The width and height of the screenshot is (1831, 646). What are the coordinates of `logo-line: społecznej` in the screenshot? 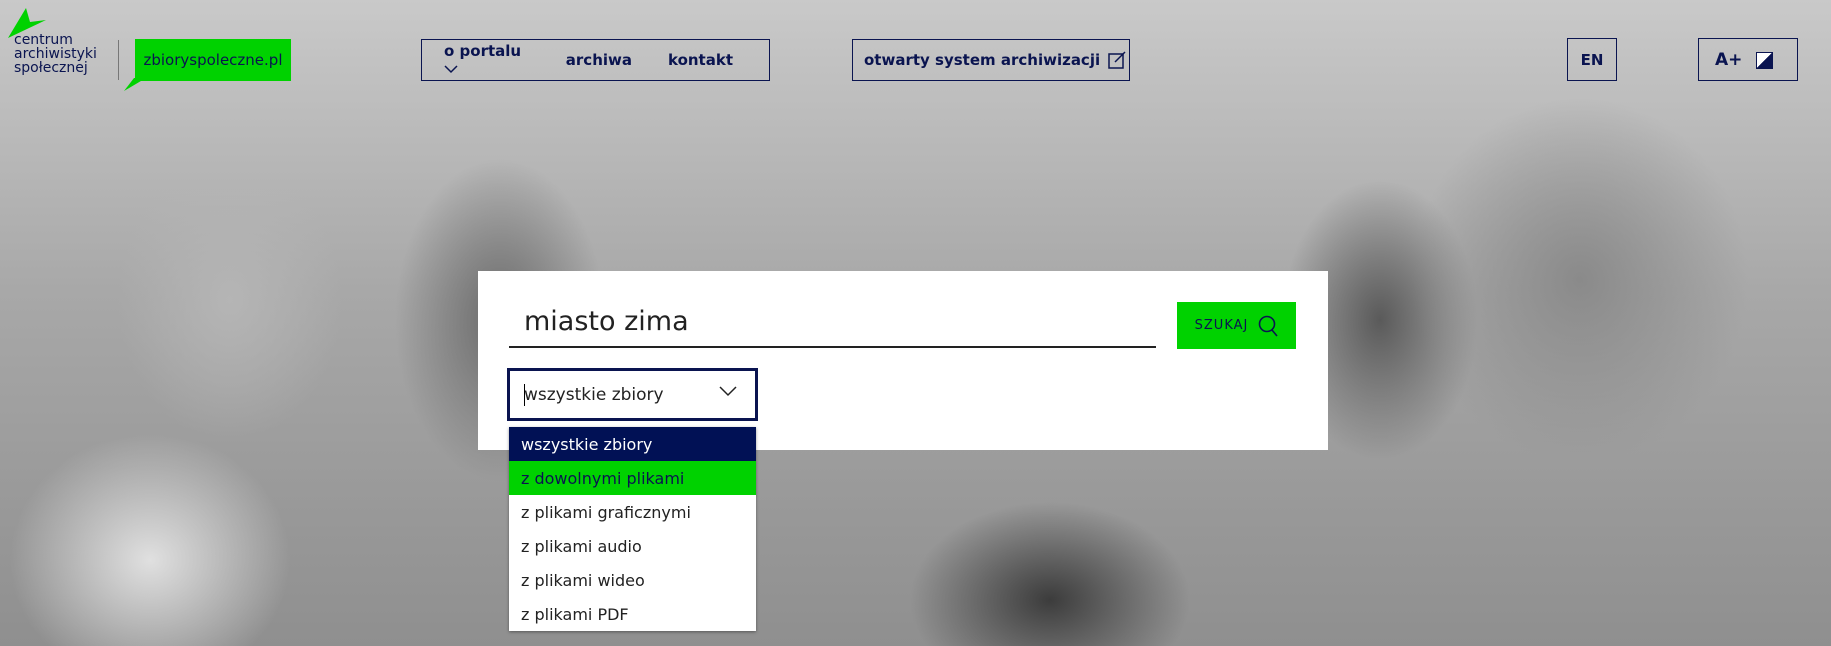 It's located at (51, 68).